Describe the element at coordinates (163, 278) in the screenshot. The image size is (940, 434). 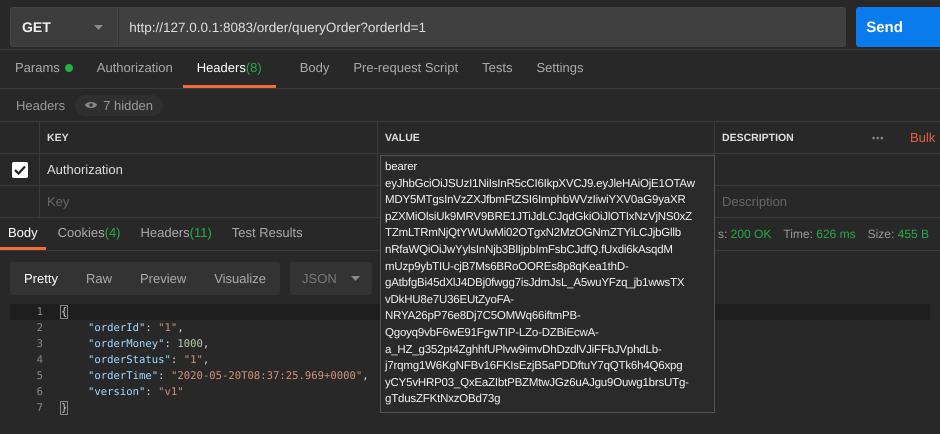
I see `view-mode-tab: Preview` at that location.